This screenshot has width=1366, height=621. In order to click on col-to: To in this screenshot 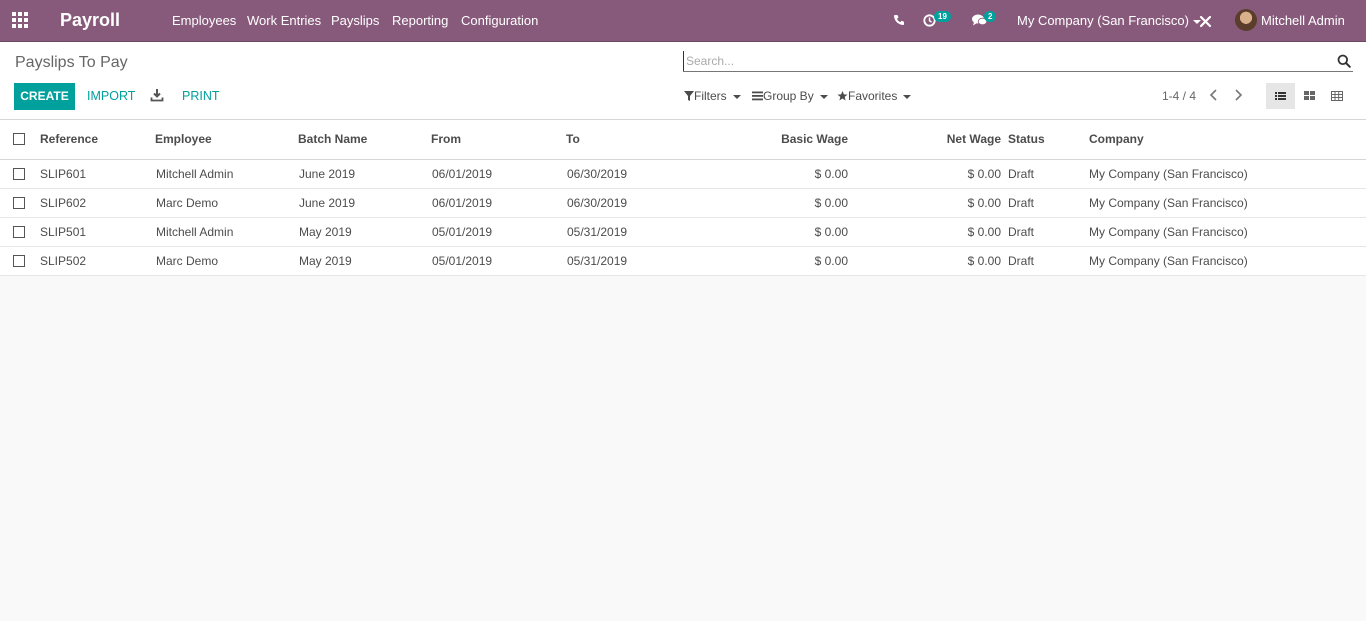, I will do `click(573, 139)`.